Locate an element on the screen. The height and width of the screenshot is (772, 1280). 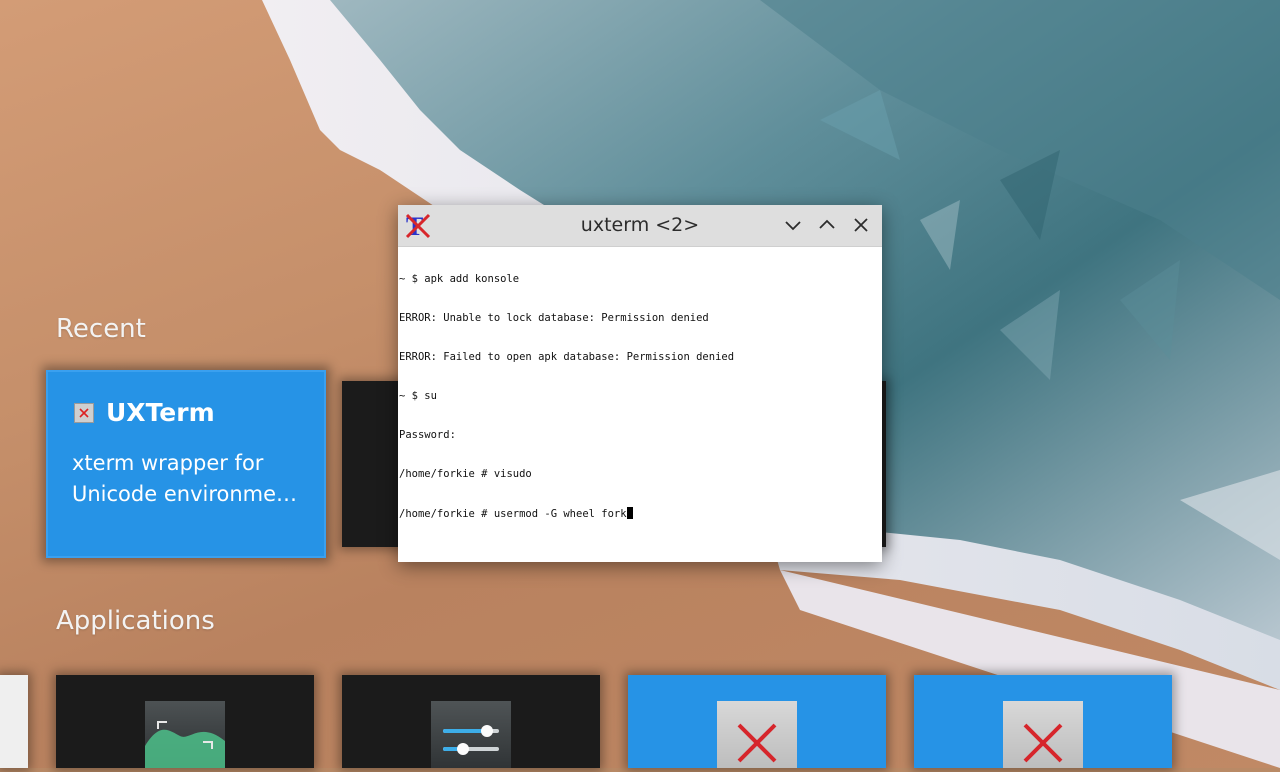
close-icon is located at coordinates (861, 225).